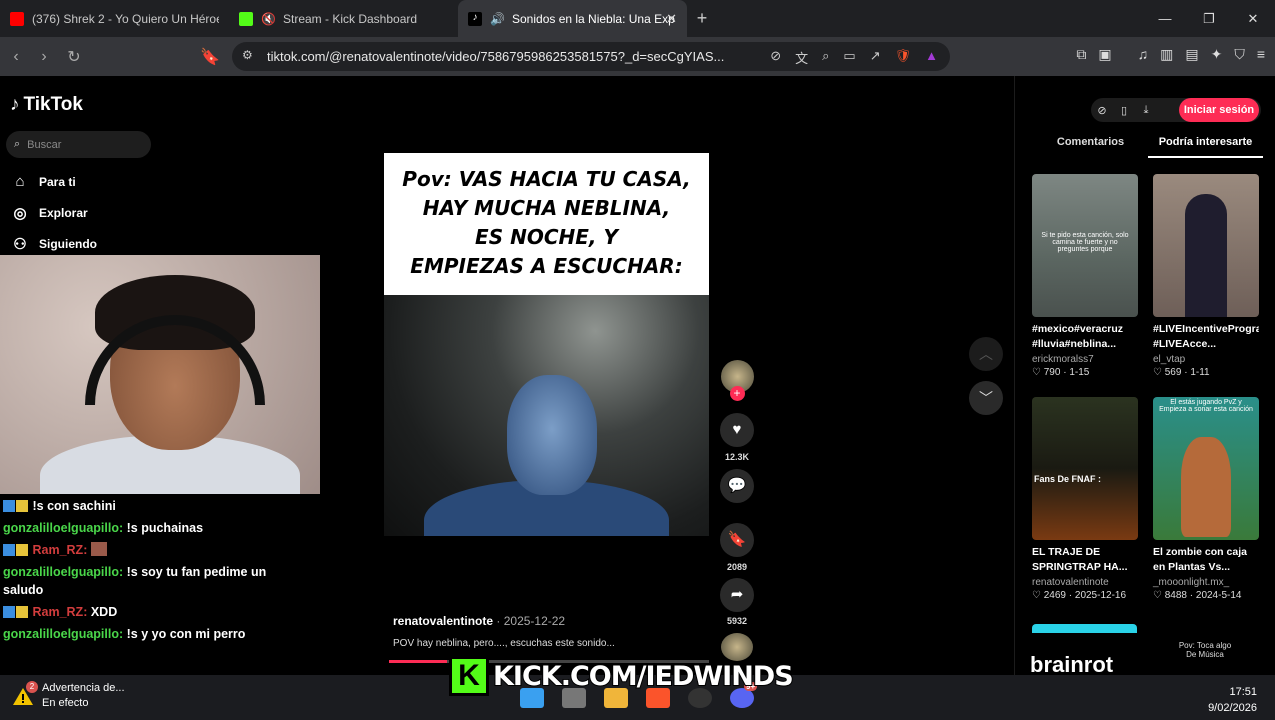 The image size is (1275, 720). I want to click on share-button: ➦, so click(737, 595).